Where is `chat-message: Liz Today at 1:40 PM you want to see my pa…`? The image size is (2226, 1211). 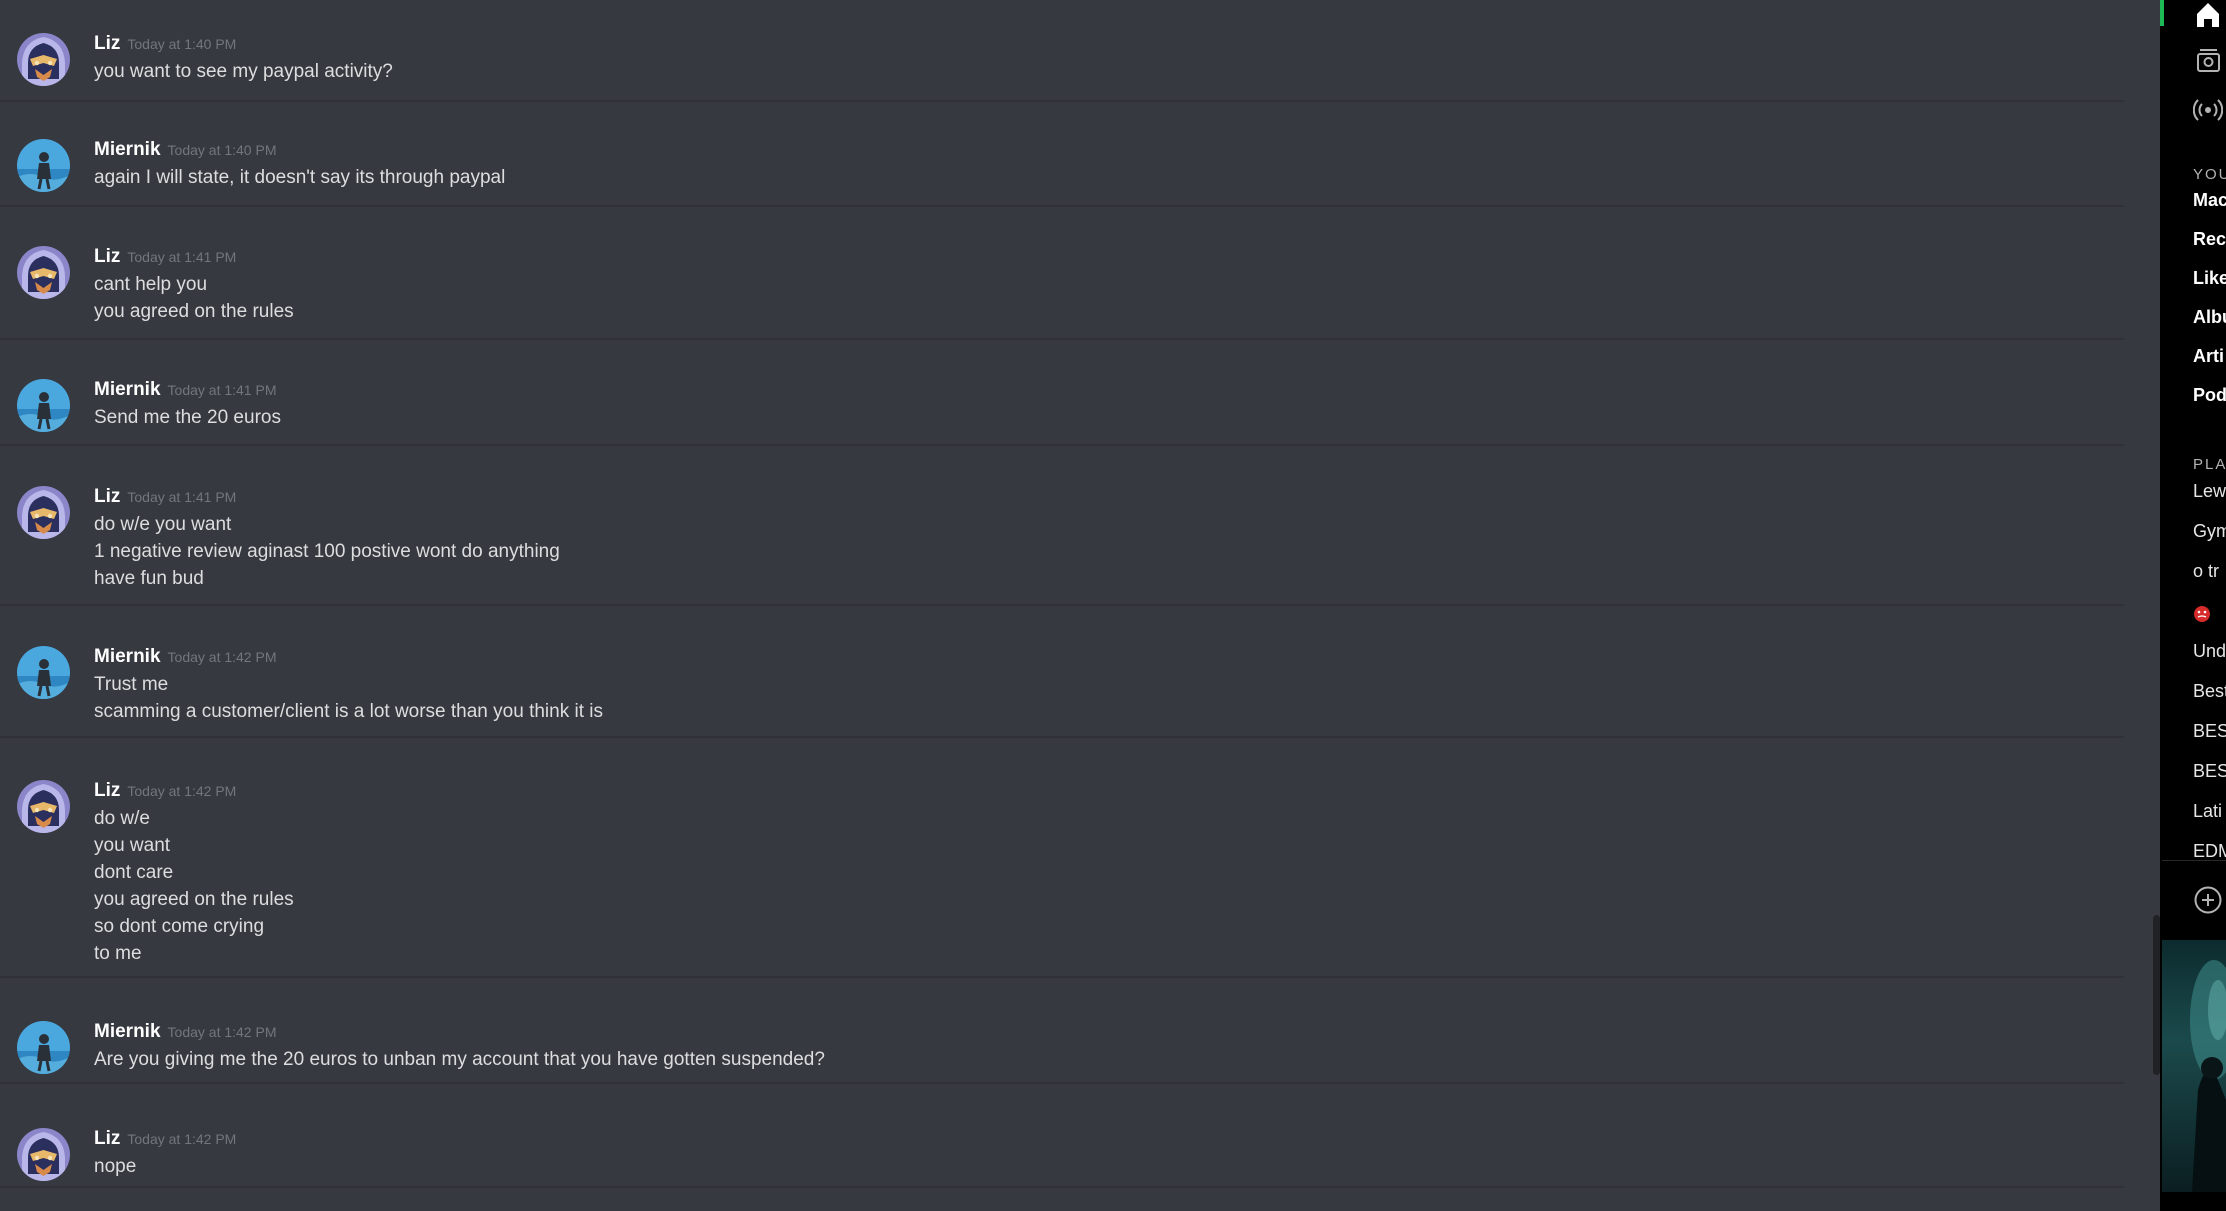
chat-message: Liz Today at 1:40 PM you want to see my pa… is located at coordinates (1062, 57).